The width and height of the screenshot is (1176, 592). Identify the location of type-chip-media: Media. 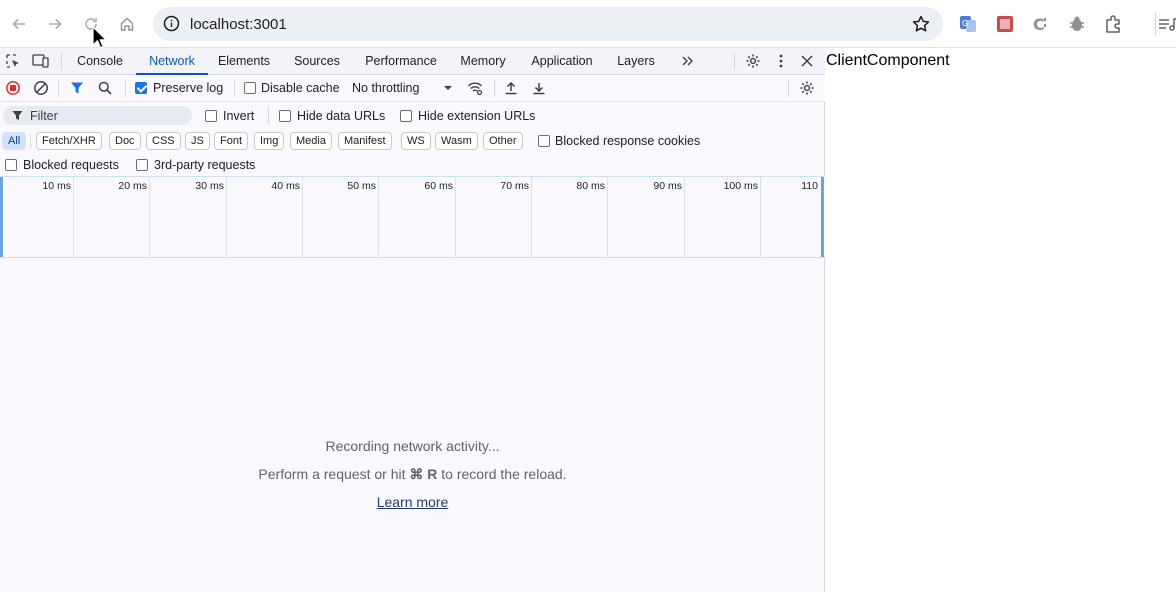
(311, 141).